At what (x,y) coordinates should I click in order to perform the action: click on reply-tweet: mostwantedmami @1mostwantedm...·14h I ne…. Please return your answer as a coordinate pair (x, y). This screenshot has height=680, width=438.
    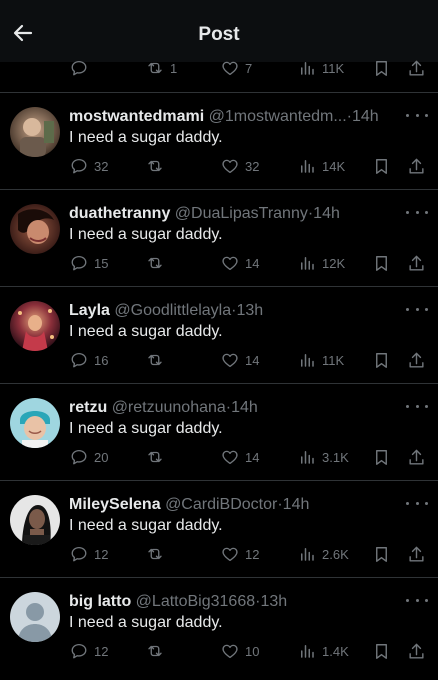
    Looking at the image, I should click on (219, 140).